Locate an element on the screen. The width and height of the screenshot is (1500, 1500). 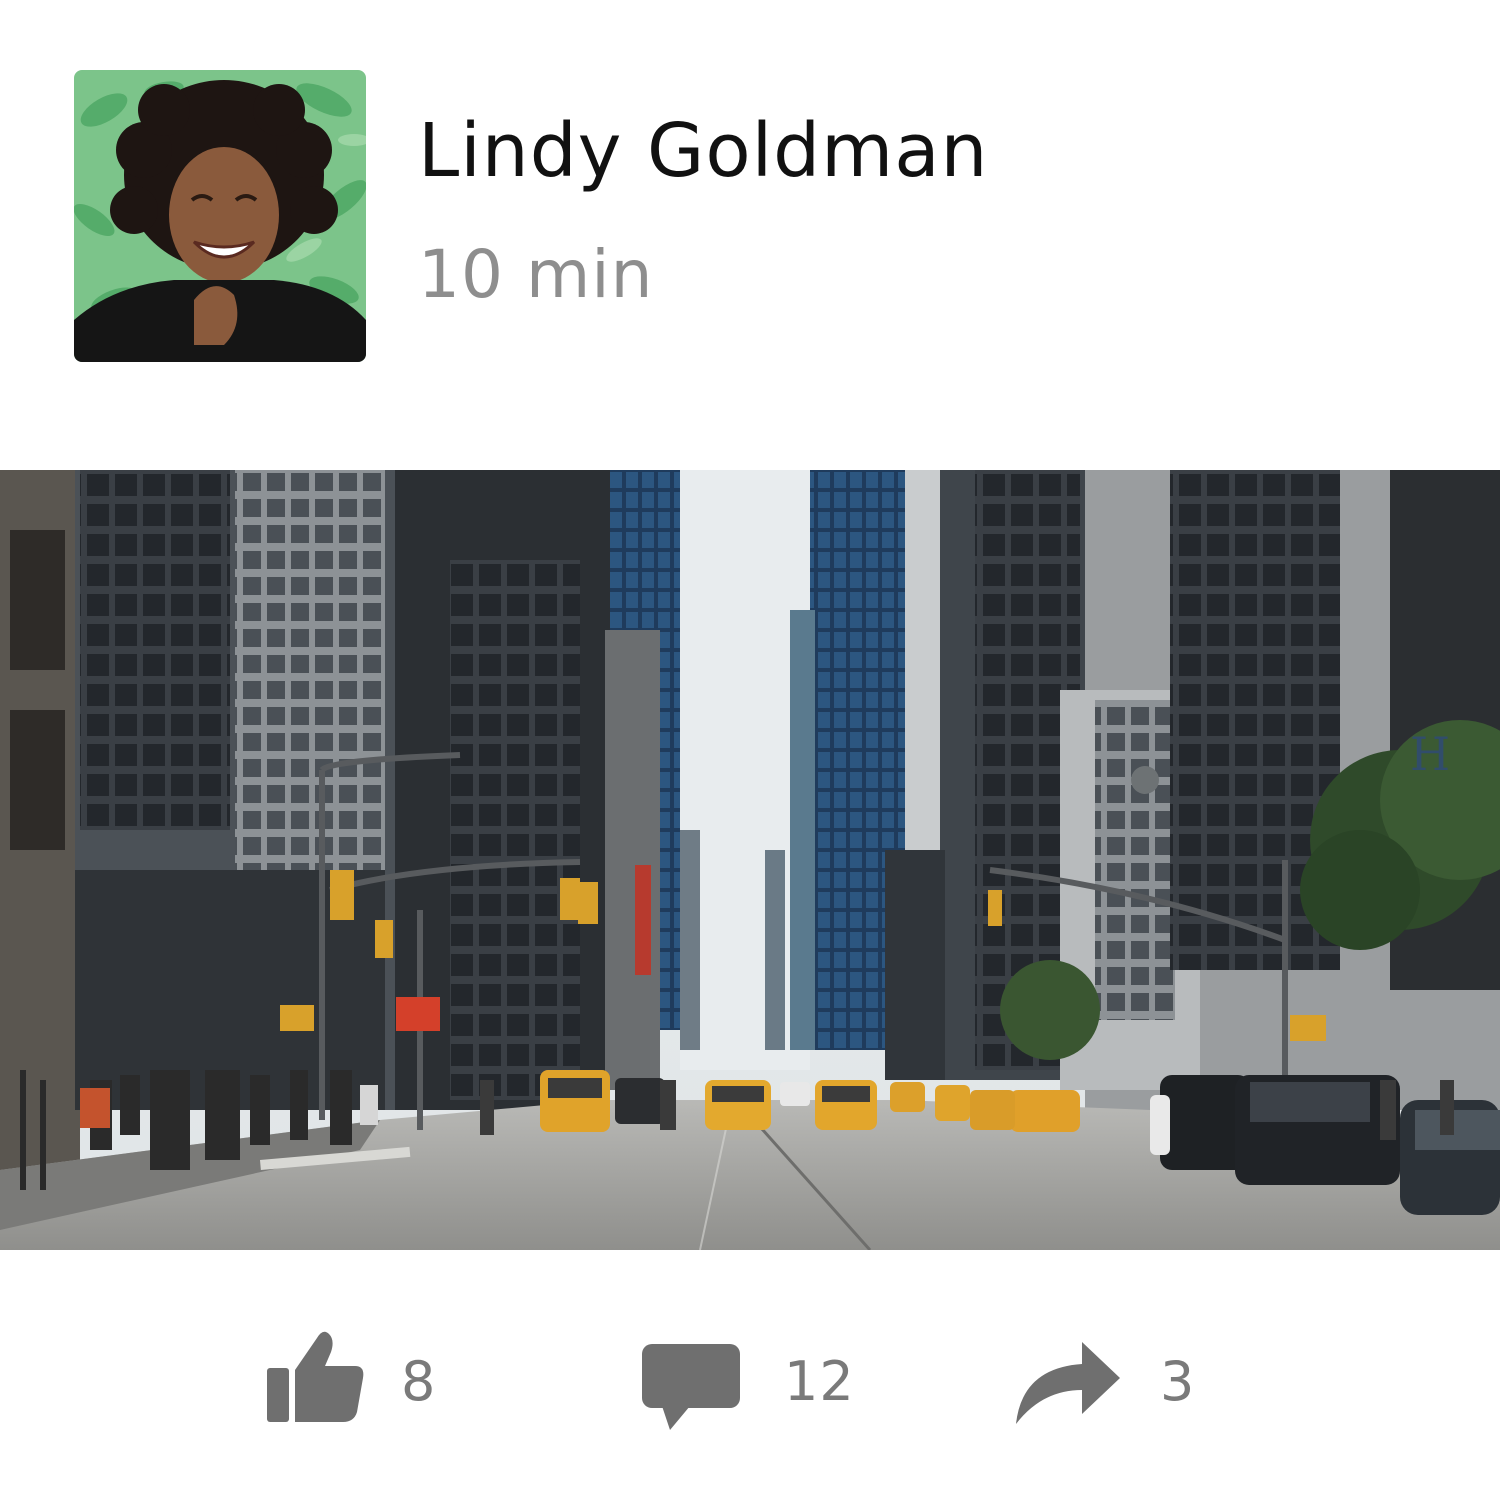
like-button: 8 is located at coordinates (365, 1375).